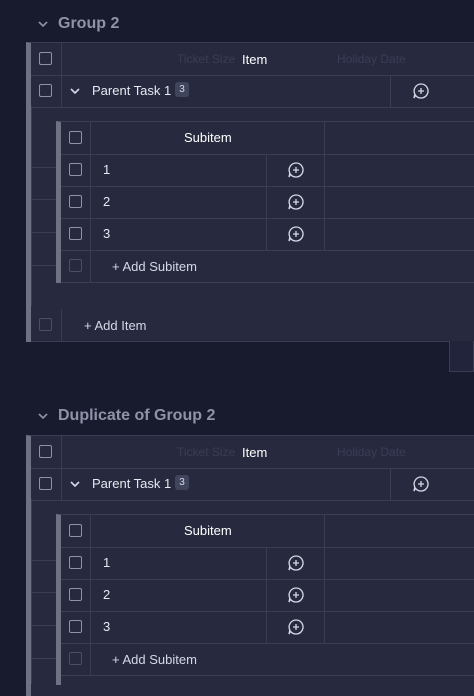 Image resolution: width=474 pixels, height=696 pixels. I want to click on group-header: Duplicate of Group 2, so click(125, 416).